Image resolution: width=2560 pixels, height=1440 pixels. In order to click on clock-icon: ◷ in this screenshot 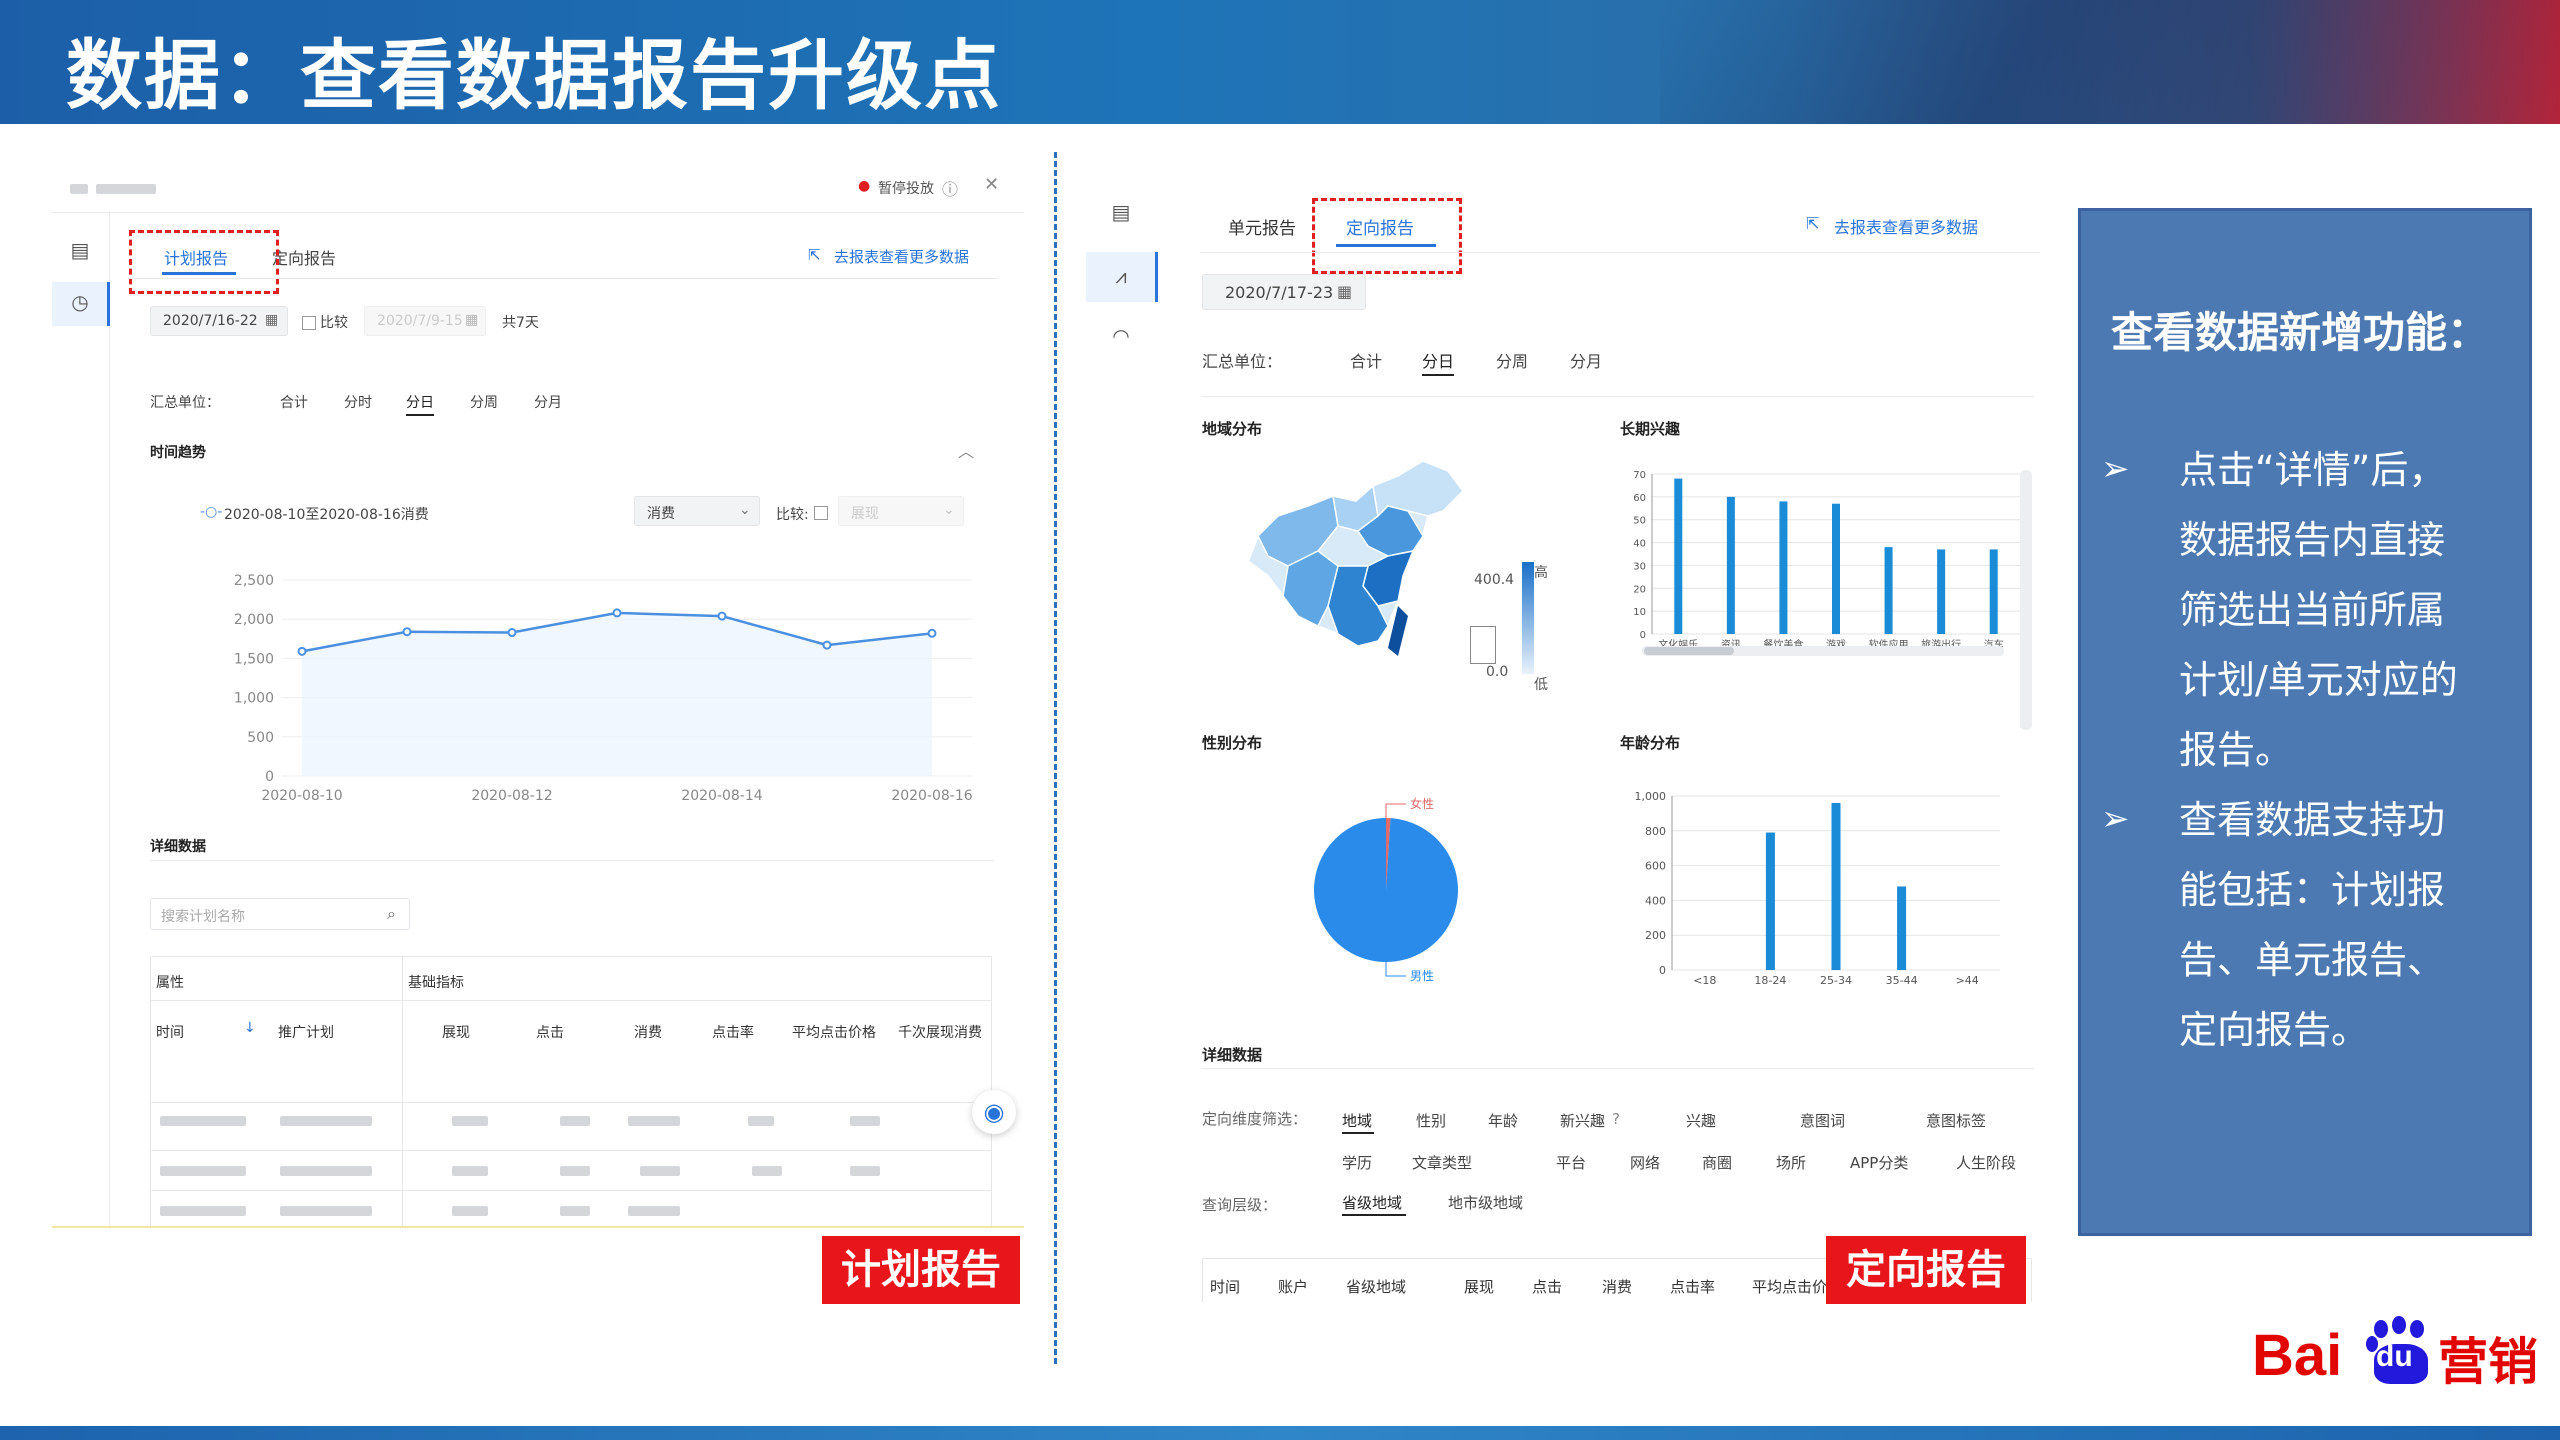, I will do `click(80, 302)`.